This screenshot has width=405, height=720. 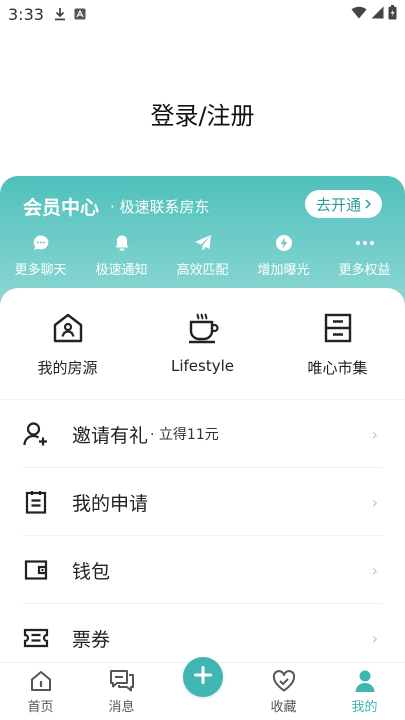 I want to click on bell-icon, so click(x=122, y=243).